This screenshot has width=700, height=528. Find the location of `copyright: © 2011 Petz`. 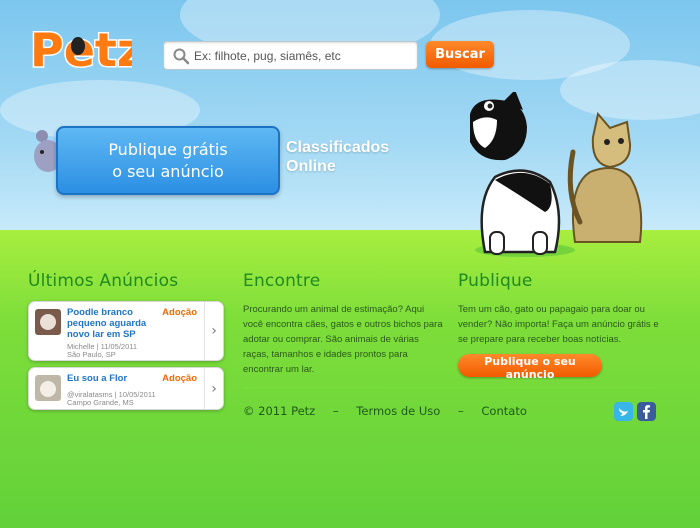

copyright: © 2011 Petz is located at coordinates (279, 411).